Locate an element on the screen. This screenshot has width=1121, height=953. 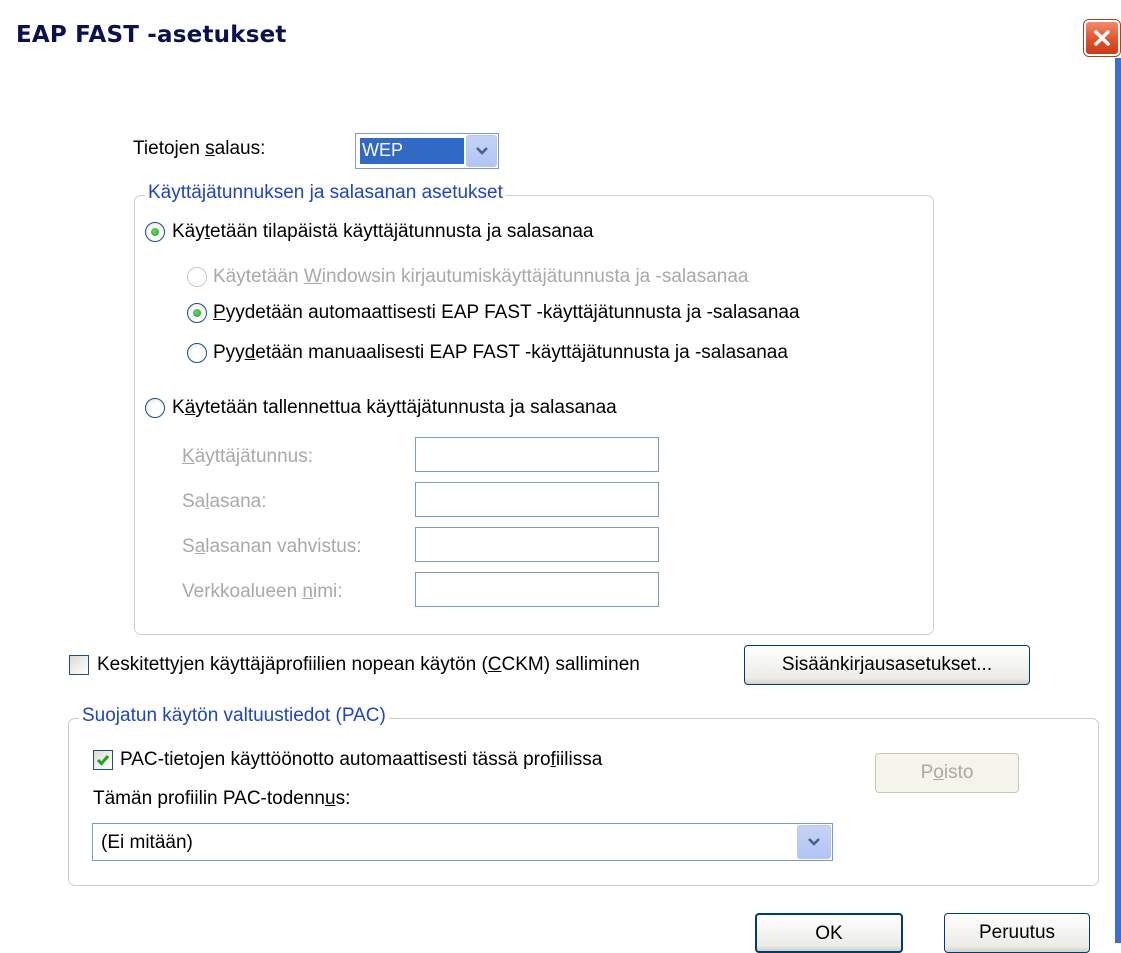
domain-name-label: Verkkoalueen nimi: is located at coordinates (262, 591).